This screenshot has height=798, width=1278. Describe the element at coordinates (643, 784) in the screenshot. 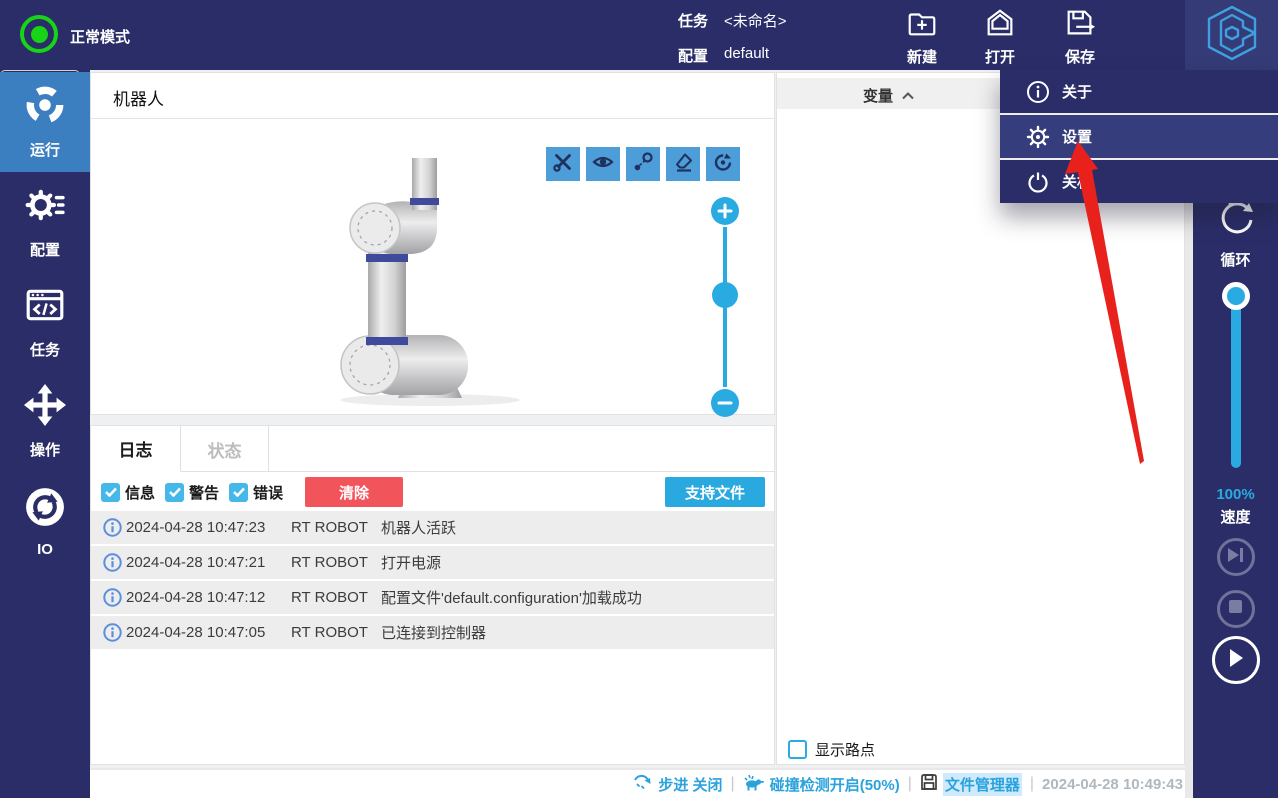

I see `step-icon` at that location.